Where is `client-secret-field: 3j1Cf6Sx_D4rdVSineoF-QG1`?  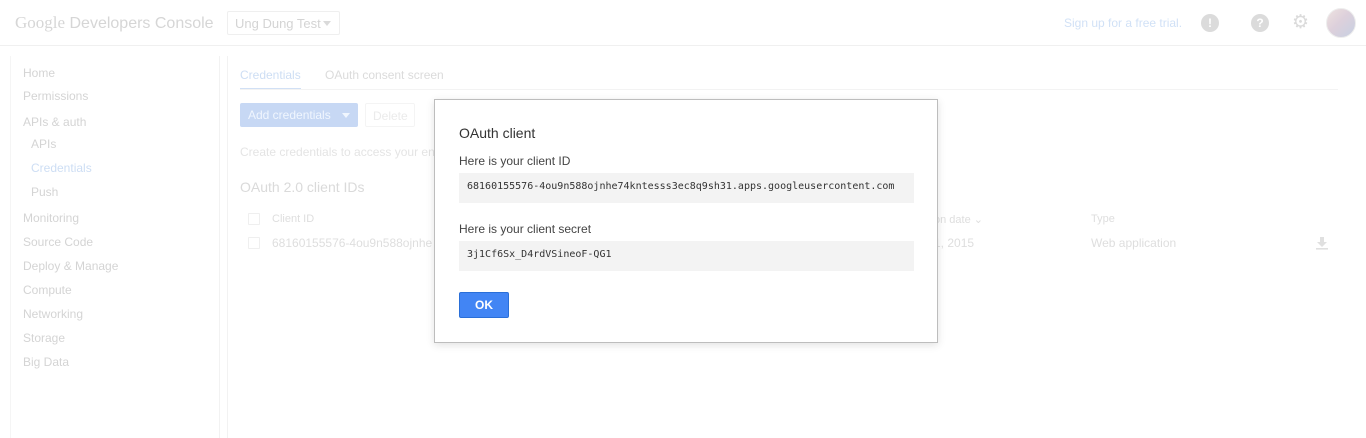
client-secret-field: 3j1Cf6Sx_D4rdVSineoF-QG1 is located at coordinates (686, 256).